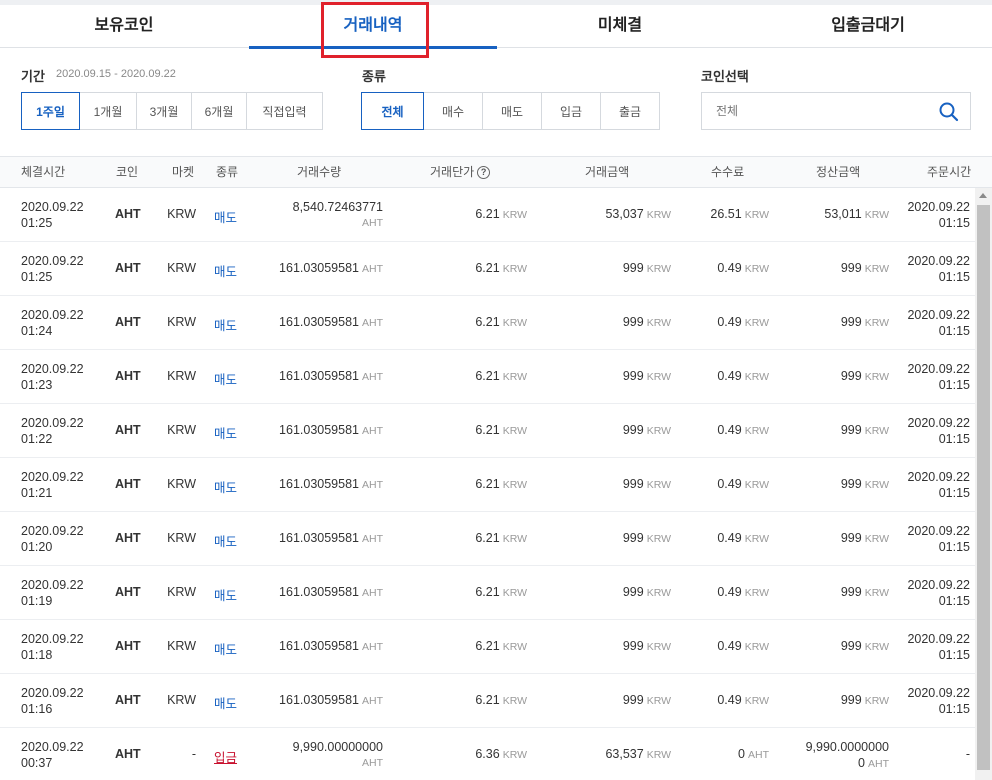  I want to click on tab-bar: 보유코인 거래내역 미체결 입출금대기, so click(496, 27).